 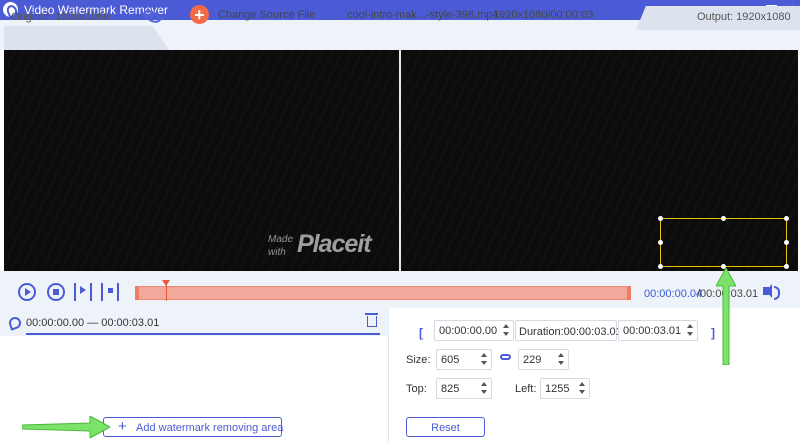 I want to click on start-time-stepper, so click(x=506, y=330).